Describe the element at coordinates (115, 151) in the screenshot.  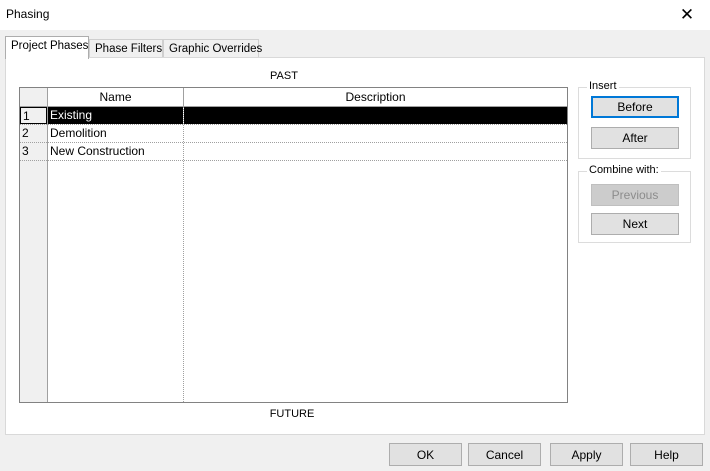
I see `phase-name-cell: New Construction` at that location.